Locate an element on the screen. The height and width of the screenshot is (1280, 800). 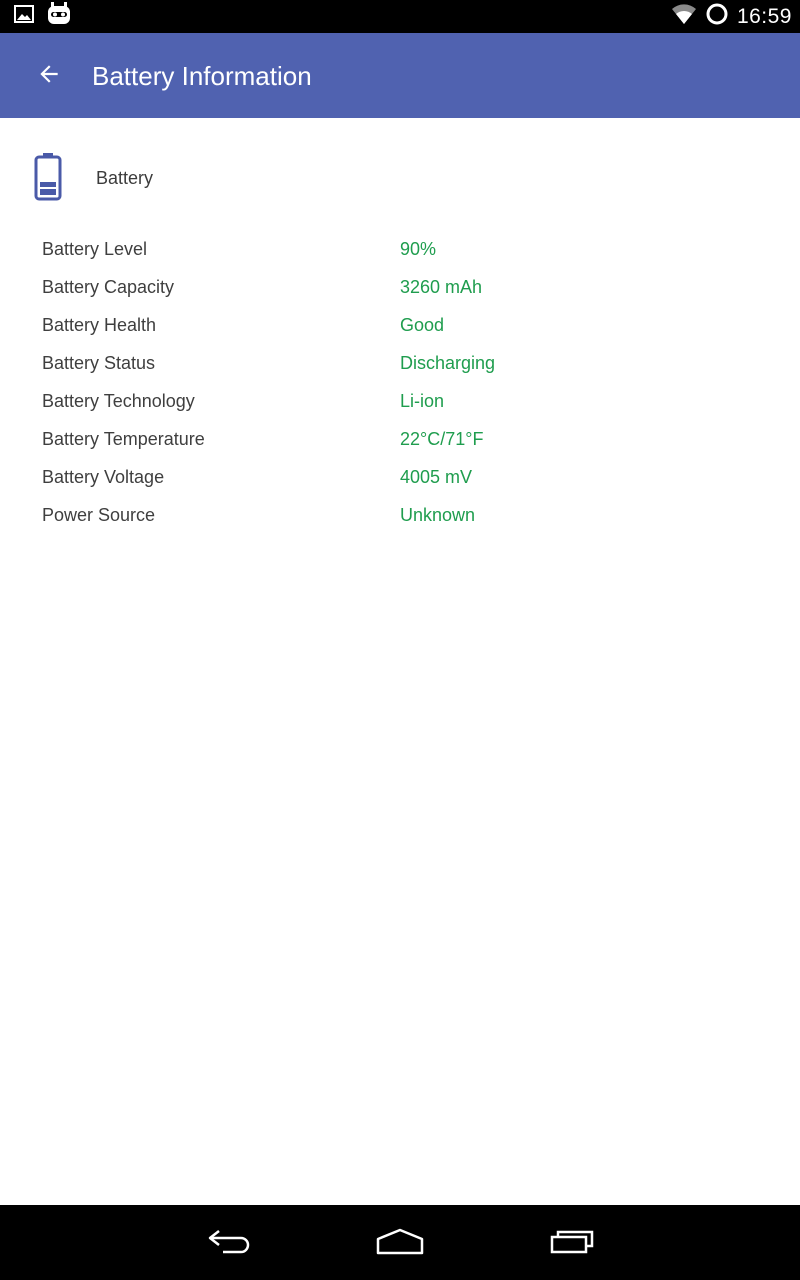
app-toolbar: Battery Information is located at coordinates (400, 75).